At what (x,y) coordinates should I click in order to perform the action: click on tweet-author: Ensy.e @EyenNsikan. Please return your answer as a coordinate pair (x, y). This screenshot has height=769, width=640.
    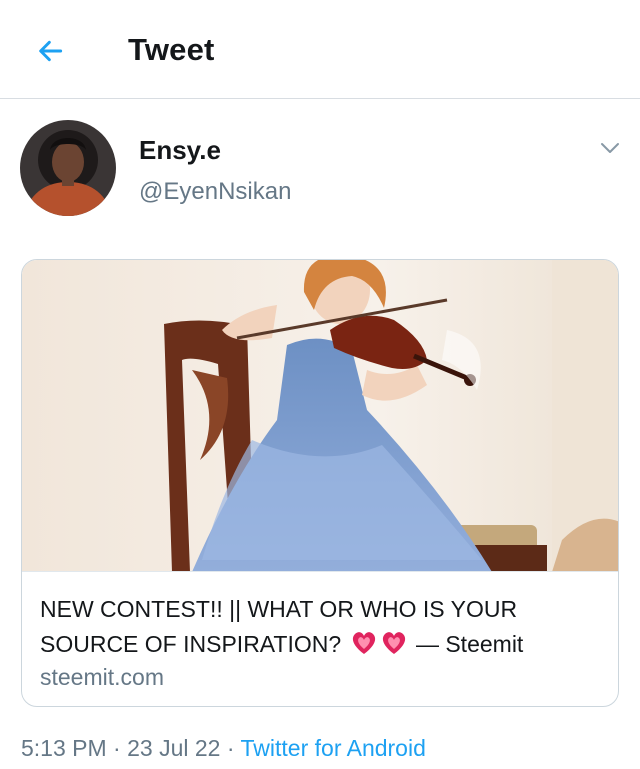
    Looking at the image, I should click on (320, 170).